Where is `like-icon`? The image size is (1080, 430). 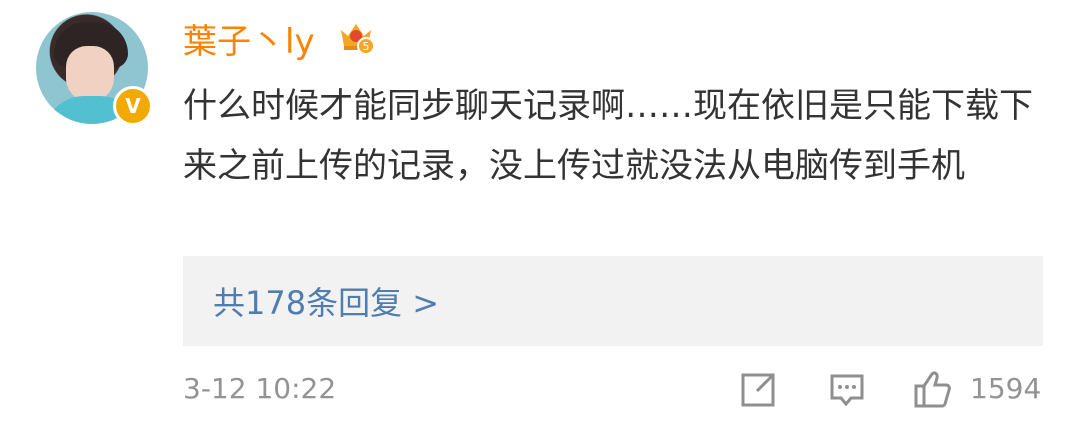 like-icon is located at coordinates (933, 389).